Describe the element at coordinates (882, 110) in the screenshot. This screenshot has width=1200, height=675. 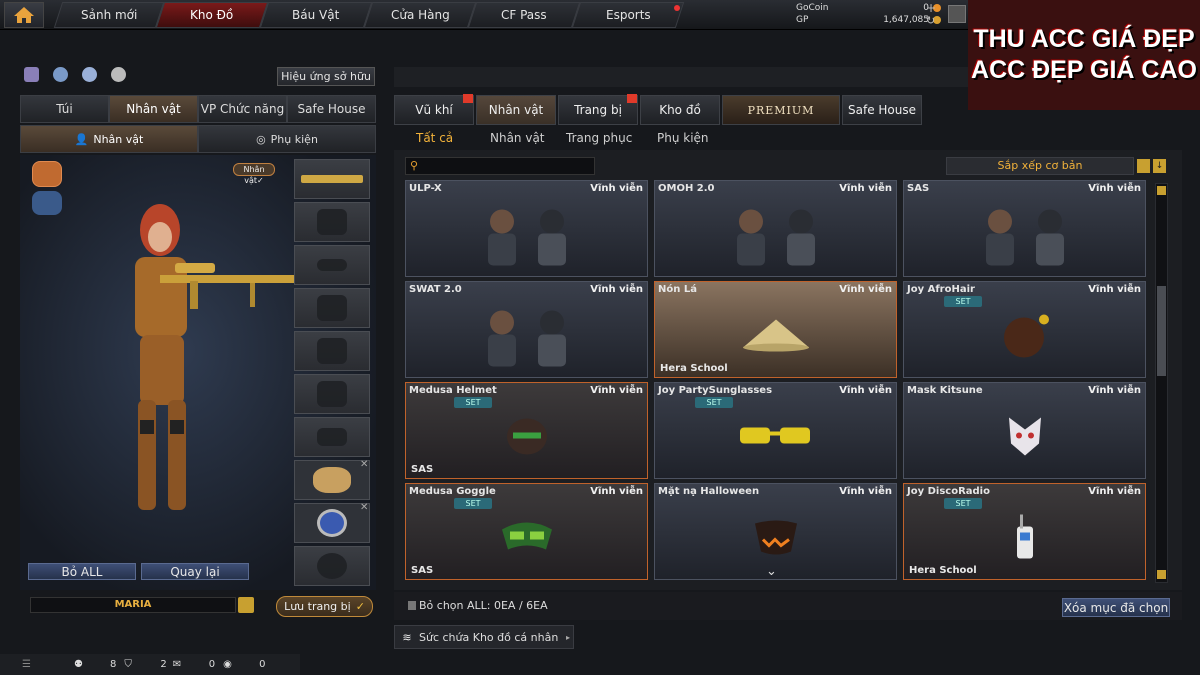
I see `right-tab-safehouse: Safe House` at that location.